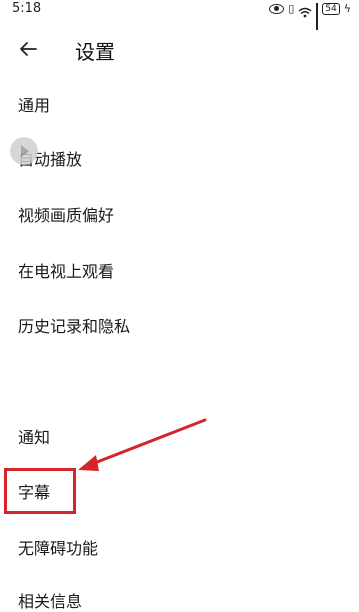 The image size is (359, 612). What do you see at coordinates (27, 8) in the screenshot?
I see `status-time: 5:18` at bounding box center [27, 8].